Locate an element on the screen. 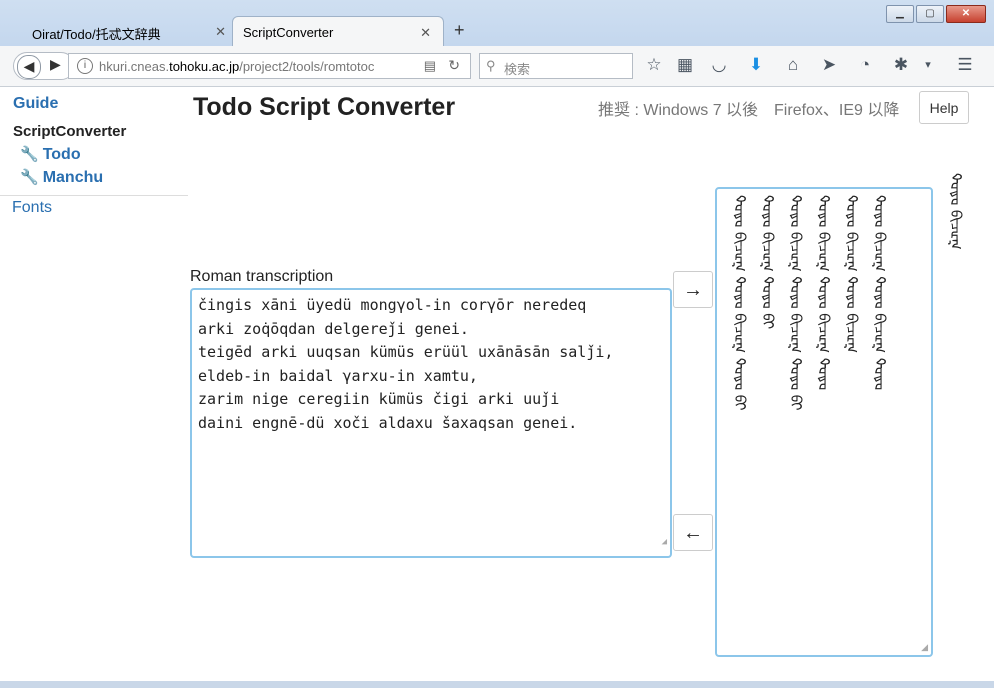  bookmarks-list-icon: ▦ is located at coordinates (685, 65).